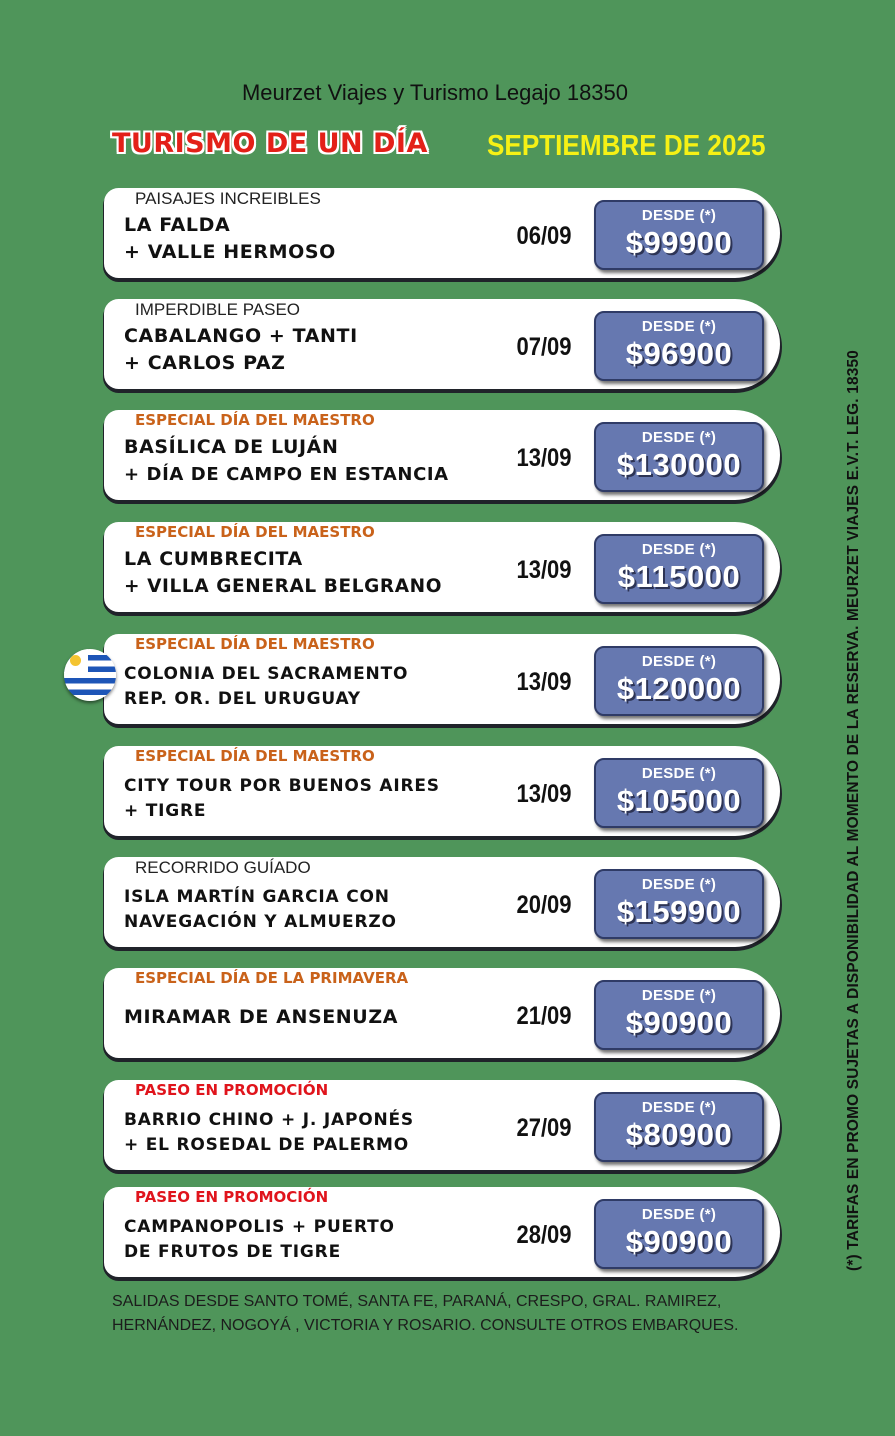  Describe the element at coordinates (177, 225) in the screenshot. I see `trip-line: LA FALDA` at that location.